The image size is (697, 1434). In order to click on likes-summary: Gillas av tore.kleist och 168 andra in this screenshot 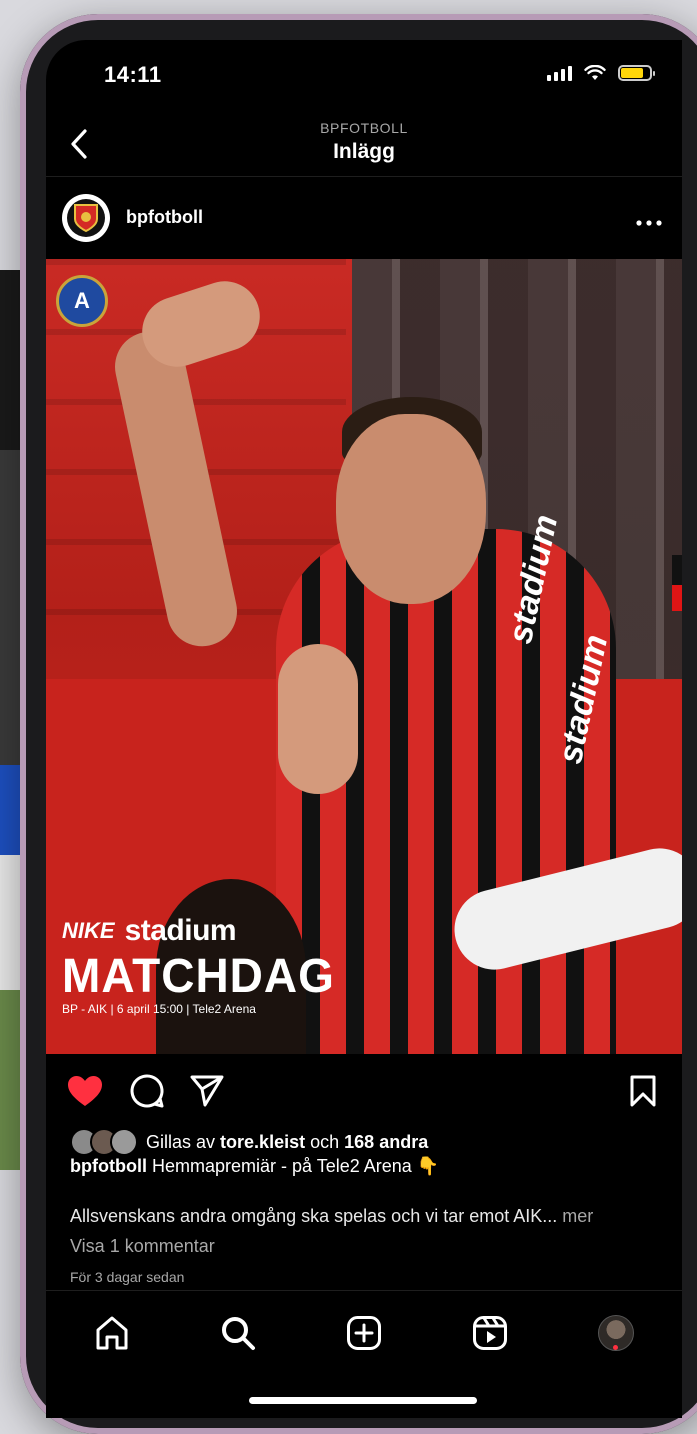, I will do `click(287, 1142)`.